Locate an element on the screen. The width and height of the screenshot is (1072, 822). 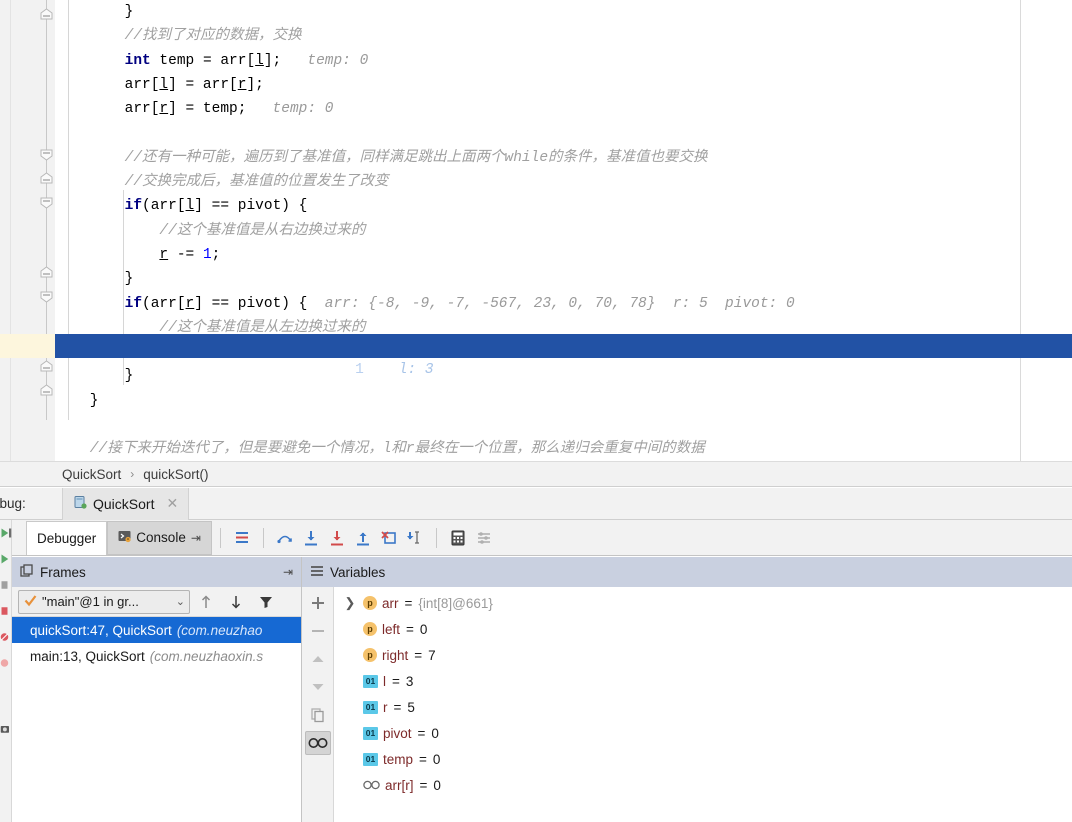
code-line: r -= 1; is located at coordinates (537, 255).